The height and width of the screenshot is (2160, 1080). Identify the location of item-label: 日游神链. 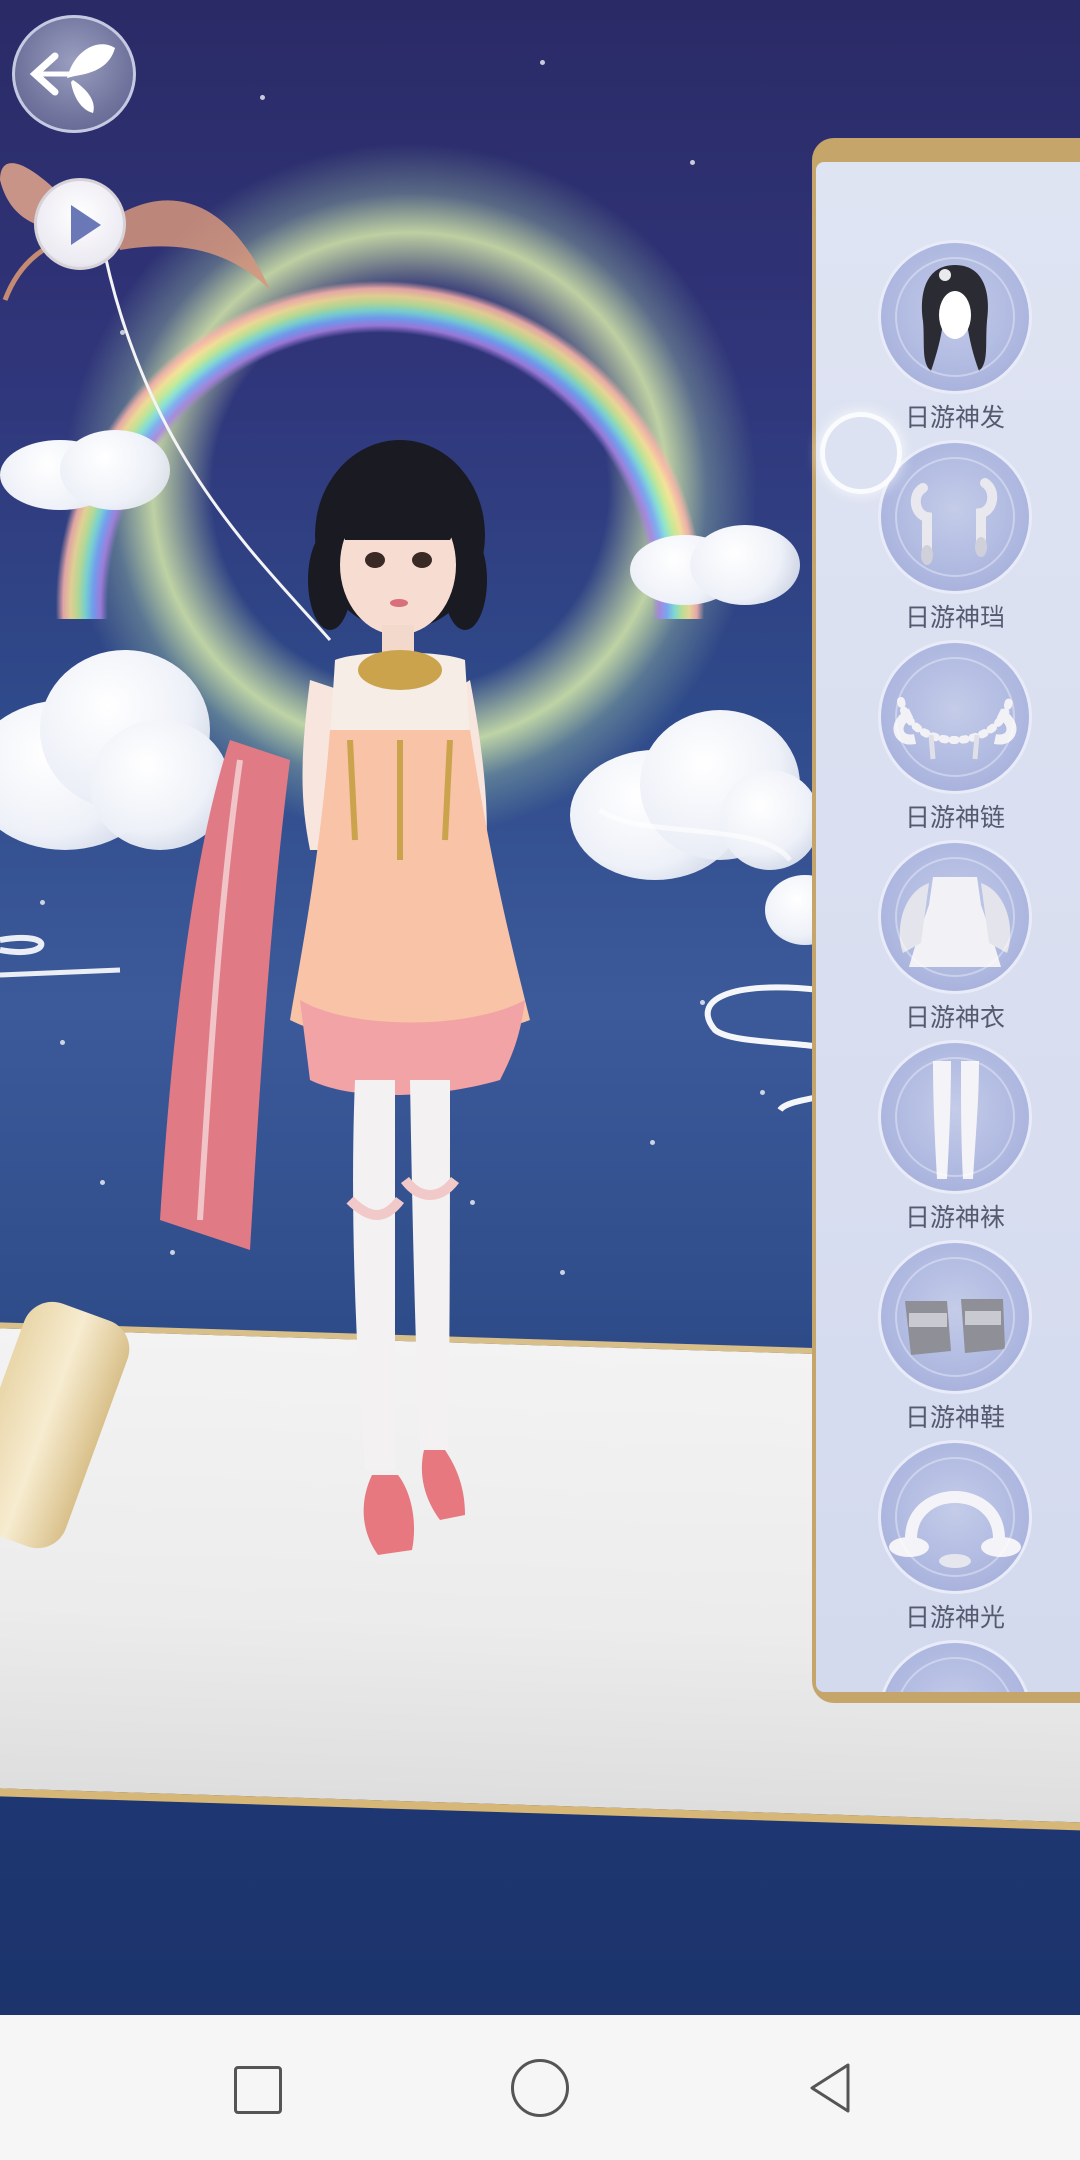
(954, 817).